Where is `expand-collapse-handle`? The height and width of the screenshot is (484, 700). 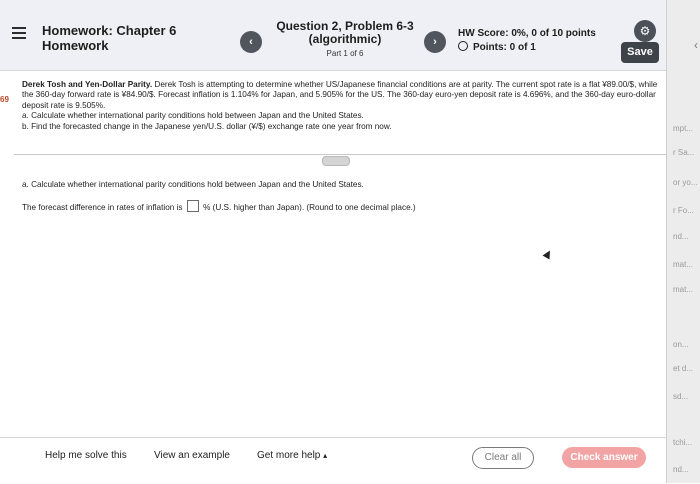
expand-collapse-handle is located at coordinates (336, 161).